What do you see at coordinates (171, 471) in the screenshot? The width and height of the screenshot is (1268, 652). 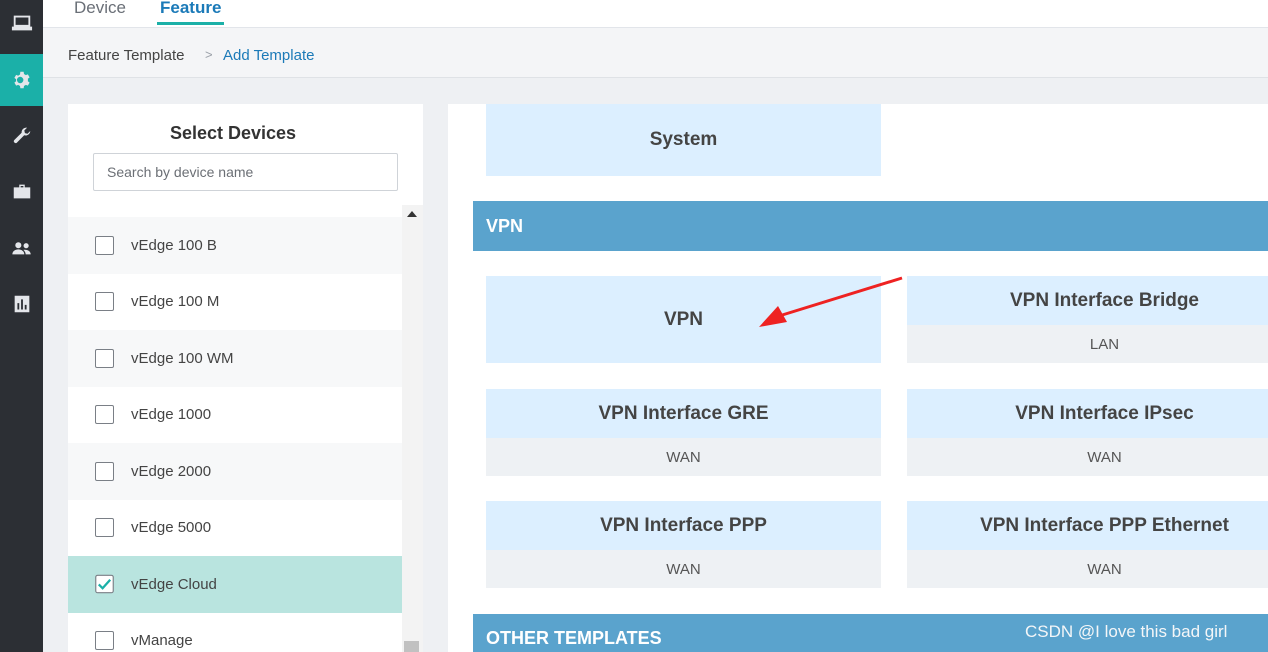 I see `device-label: vEdge 2000` at bounding box center [171, 471].